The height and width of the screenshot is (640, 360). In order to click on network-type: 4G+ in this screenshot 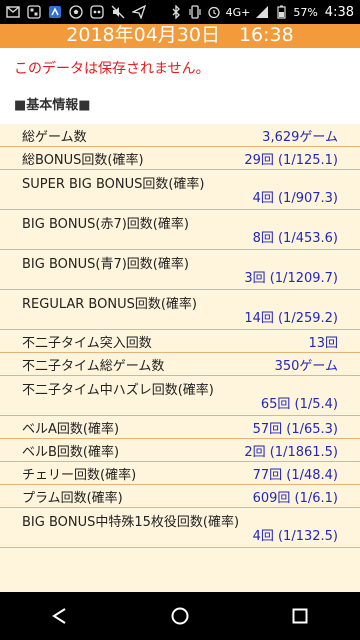, I will do `click(238, 12)`.